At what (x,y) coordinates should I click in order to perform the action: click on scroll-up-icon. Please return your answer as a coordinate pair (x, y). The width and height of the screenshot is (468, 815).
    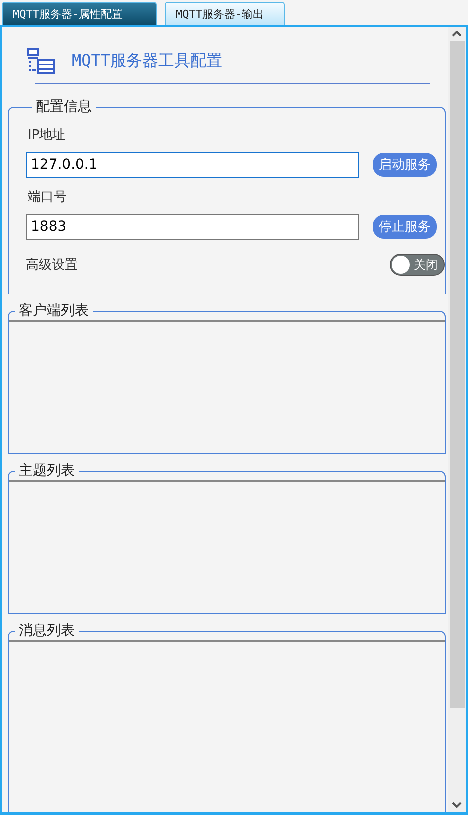
    Looking at the image, I should click on (457, 34).